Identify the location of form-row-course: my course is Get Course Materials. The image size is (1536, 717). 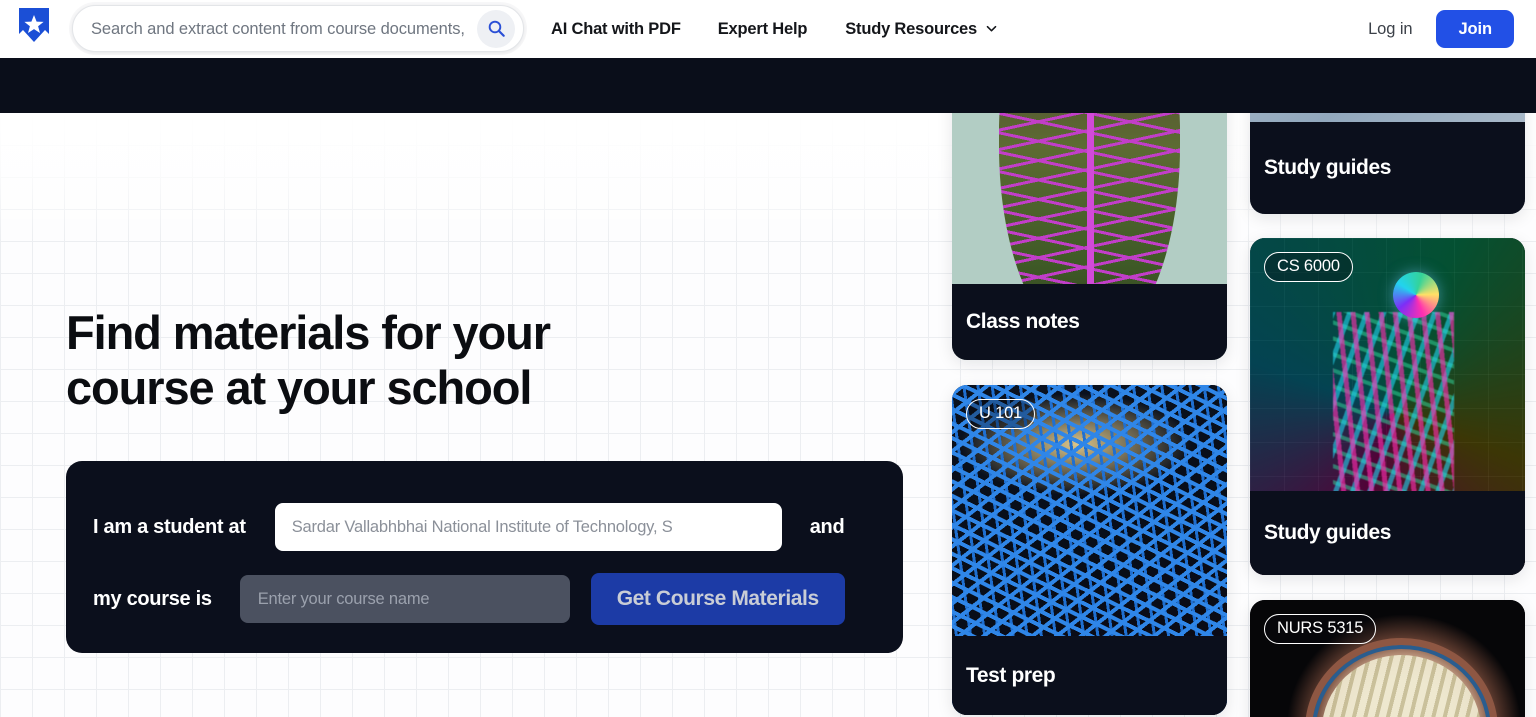
(469, 599).